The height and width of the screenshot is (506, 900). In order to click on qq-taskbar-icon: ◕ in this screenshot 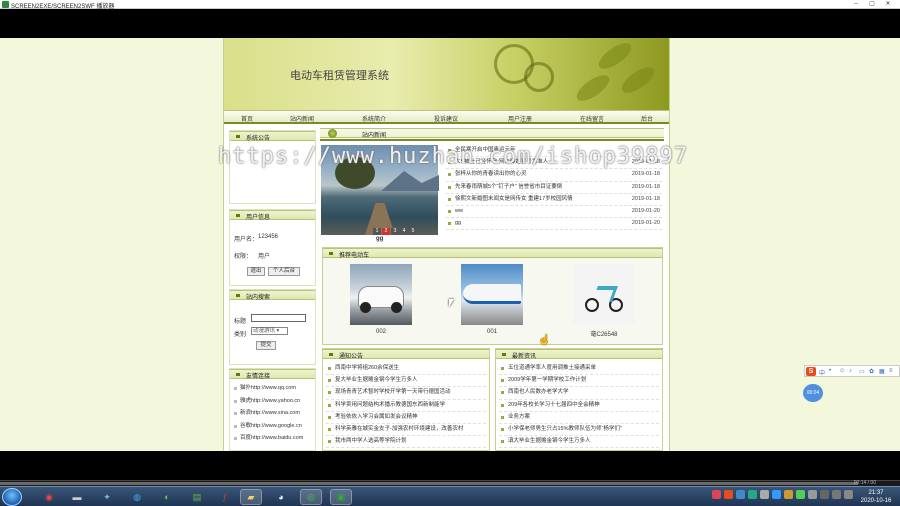, I will do `click(281, 497)`.